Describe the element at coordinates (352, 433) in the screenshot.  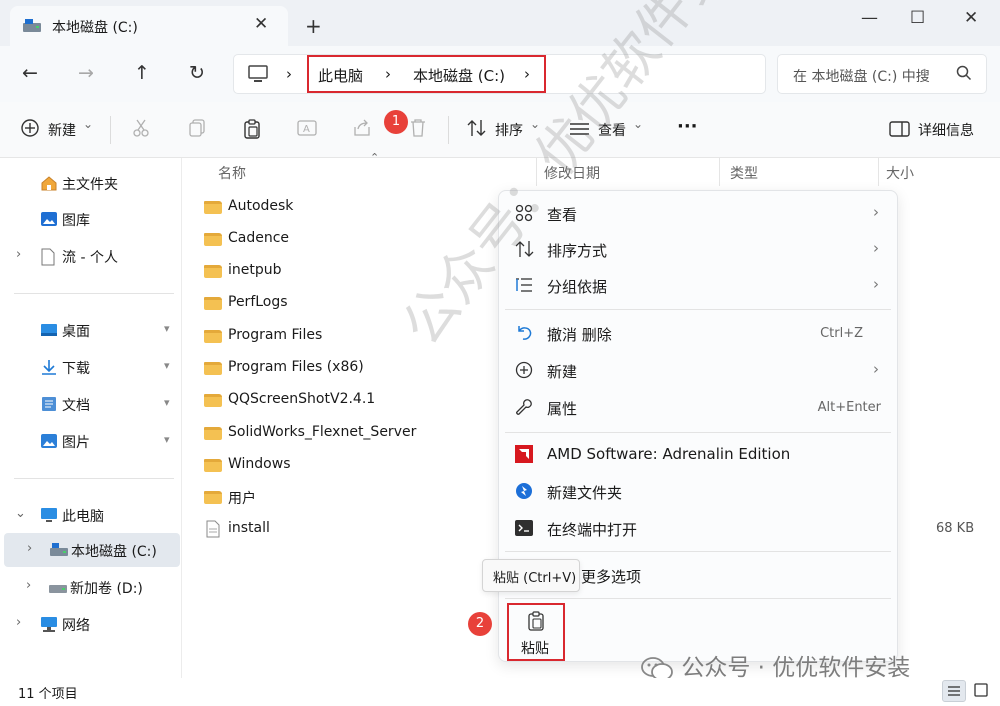
I see `file-row: SolidWorks_Flexnet_Server` at that location.